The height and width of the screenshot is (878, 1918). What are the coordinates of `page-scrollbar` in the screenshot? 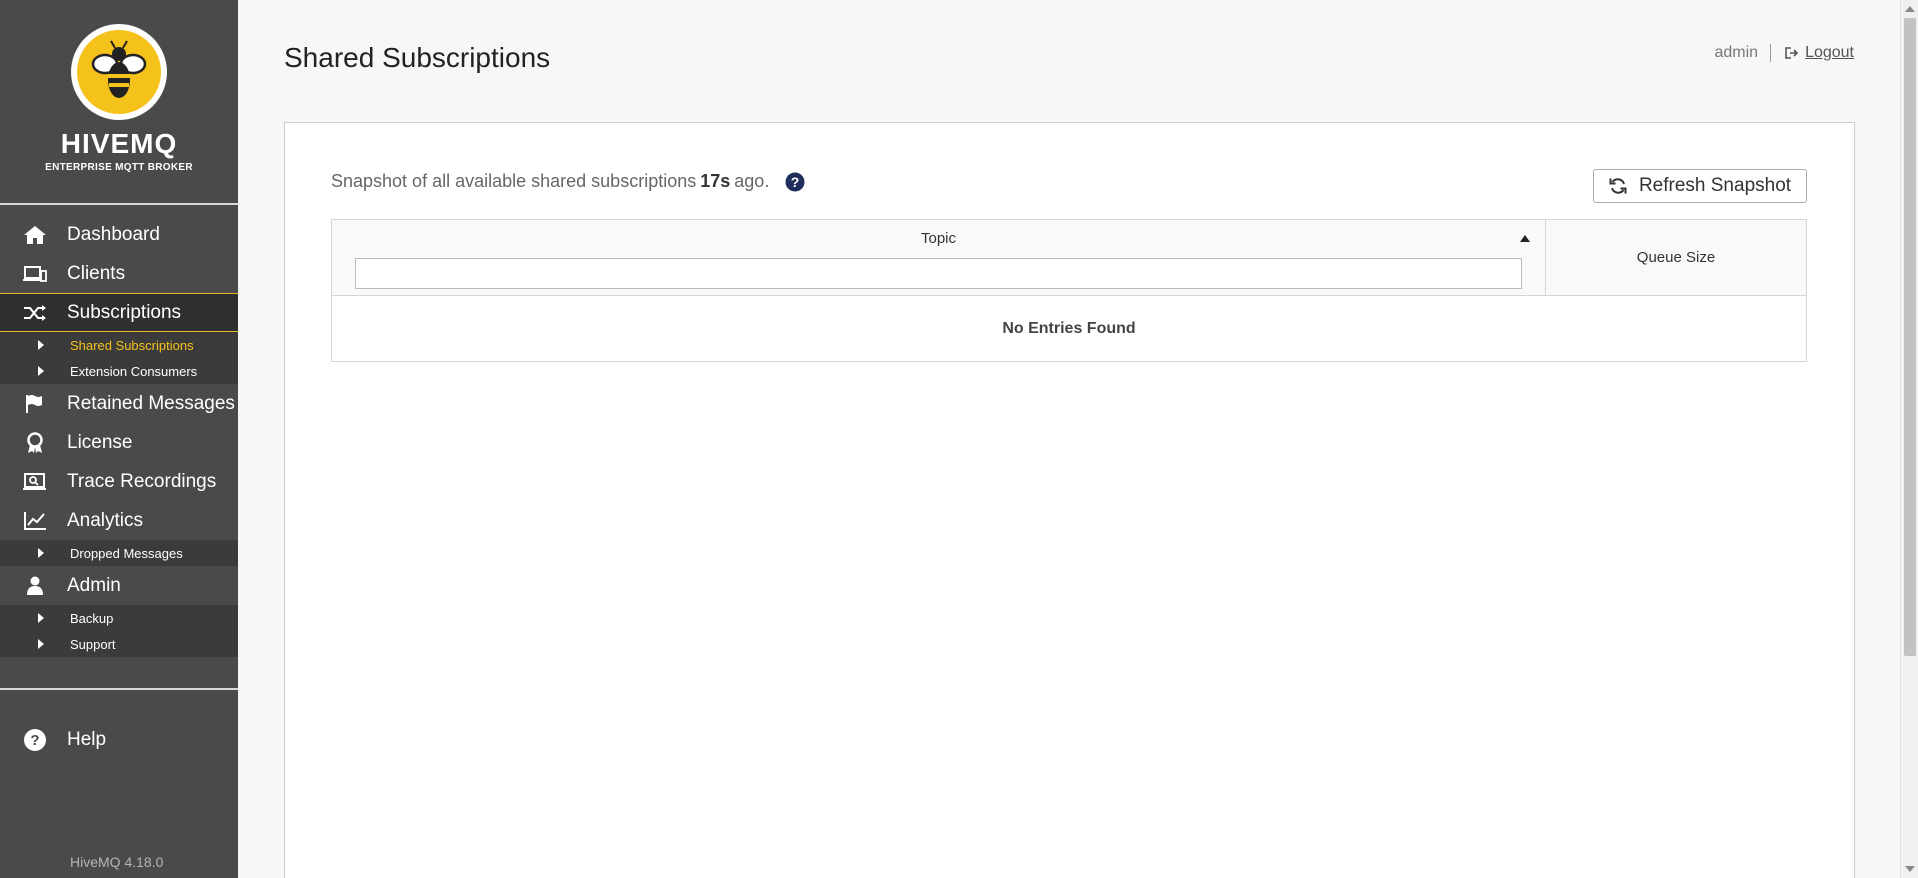 It's located at (1909, 439).